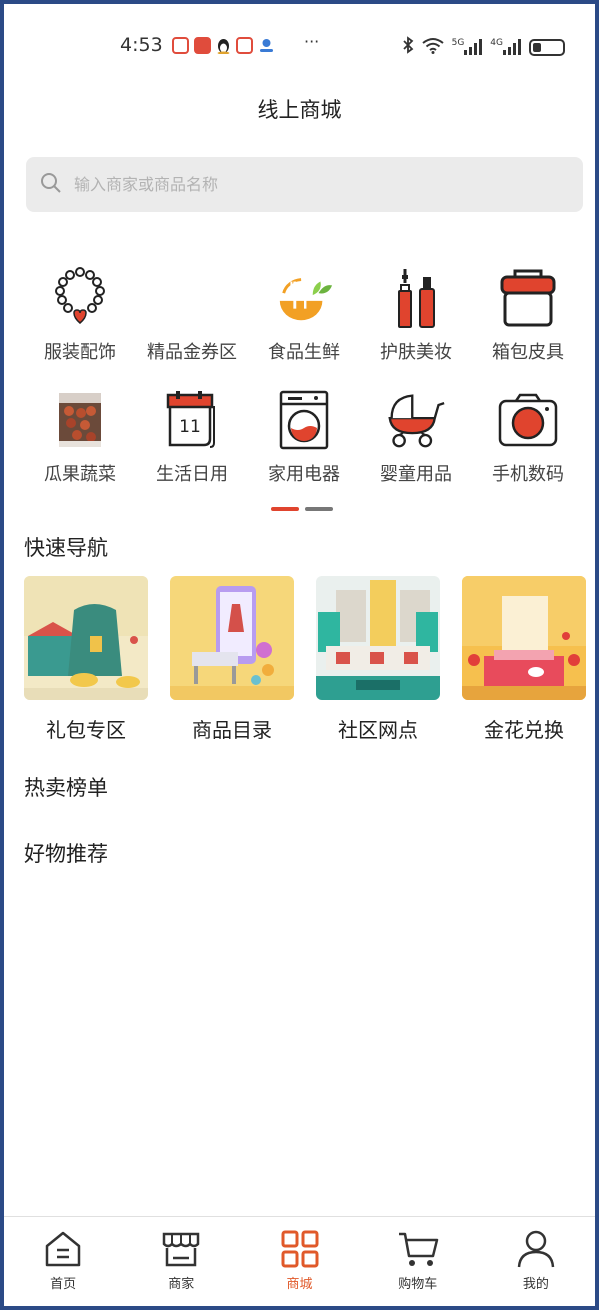 This screenshot has height=1310, width=599. Describe the element at coordinates (304, 474) in the screenshot. I see `category-label: 家用电器` at that location.